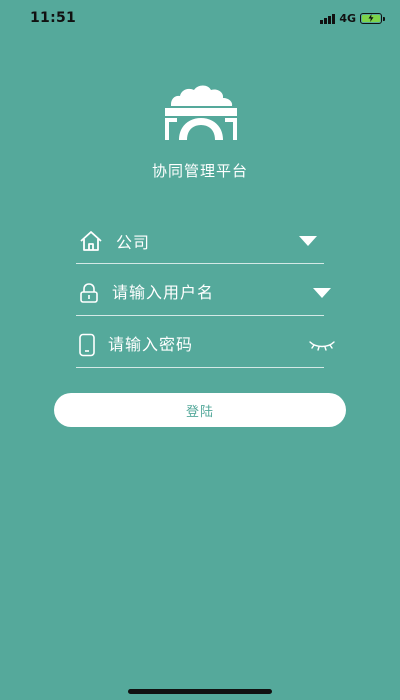 This screenshot has width=400, height=700. I want to click on status-indicators: 4G, so click(352, 18).